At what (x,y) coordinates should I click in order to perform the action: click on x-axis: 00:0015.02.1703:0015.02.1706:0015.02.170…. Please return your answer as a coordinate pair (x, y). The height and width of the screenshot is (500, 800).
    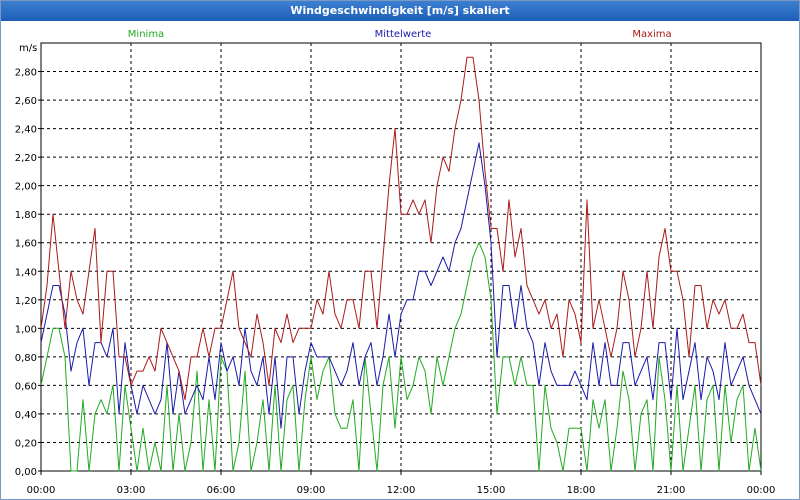
    Looking at the image, I should click on (401, 483).